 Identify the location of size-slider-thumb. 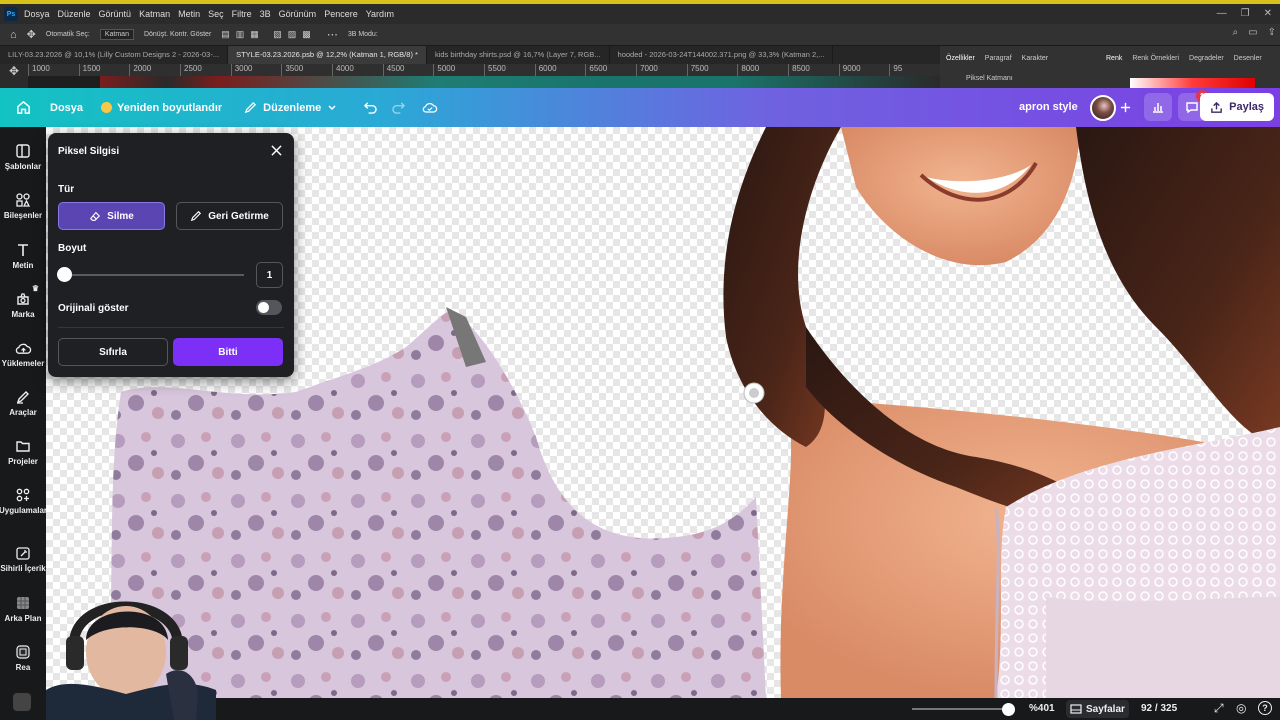
(64, 274).